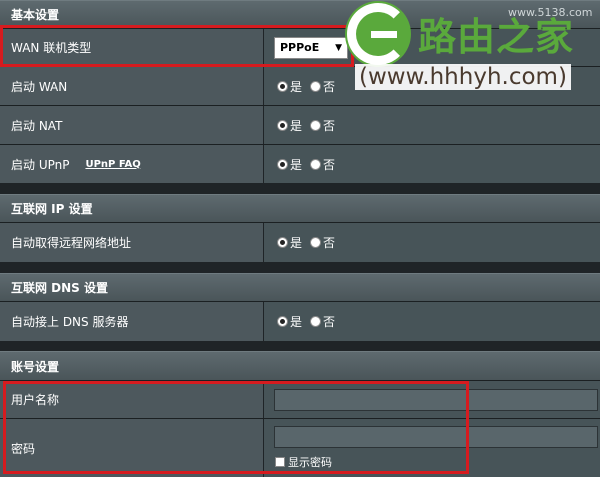 This screenshot has width=600, height=477. I want to click on enable-wan-yes-radio, so click(282, 86).